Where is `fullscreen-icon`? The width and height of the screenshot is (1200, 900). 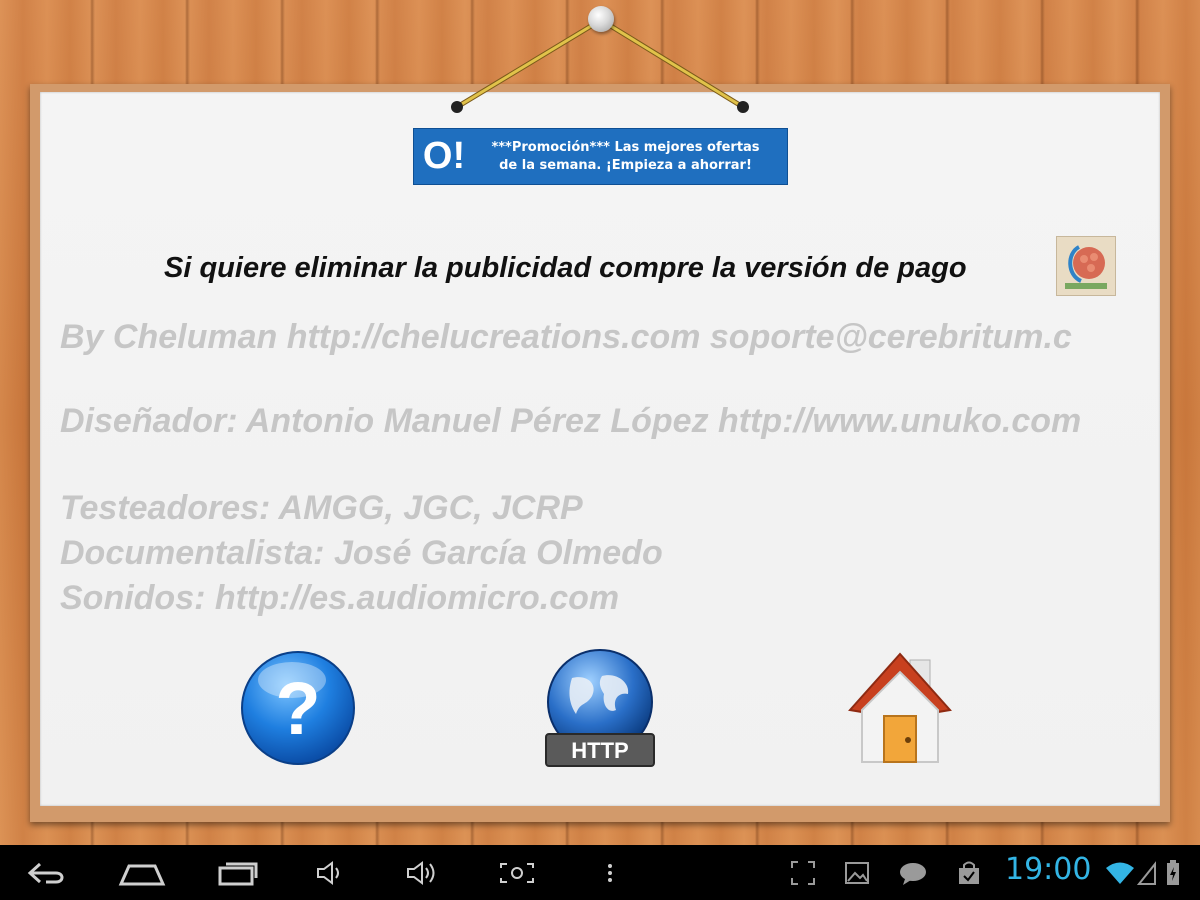 fullscreen-icon is located at coordinates (803, 873).